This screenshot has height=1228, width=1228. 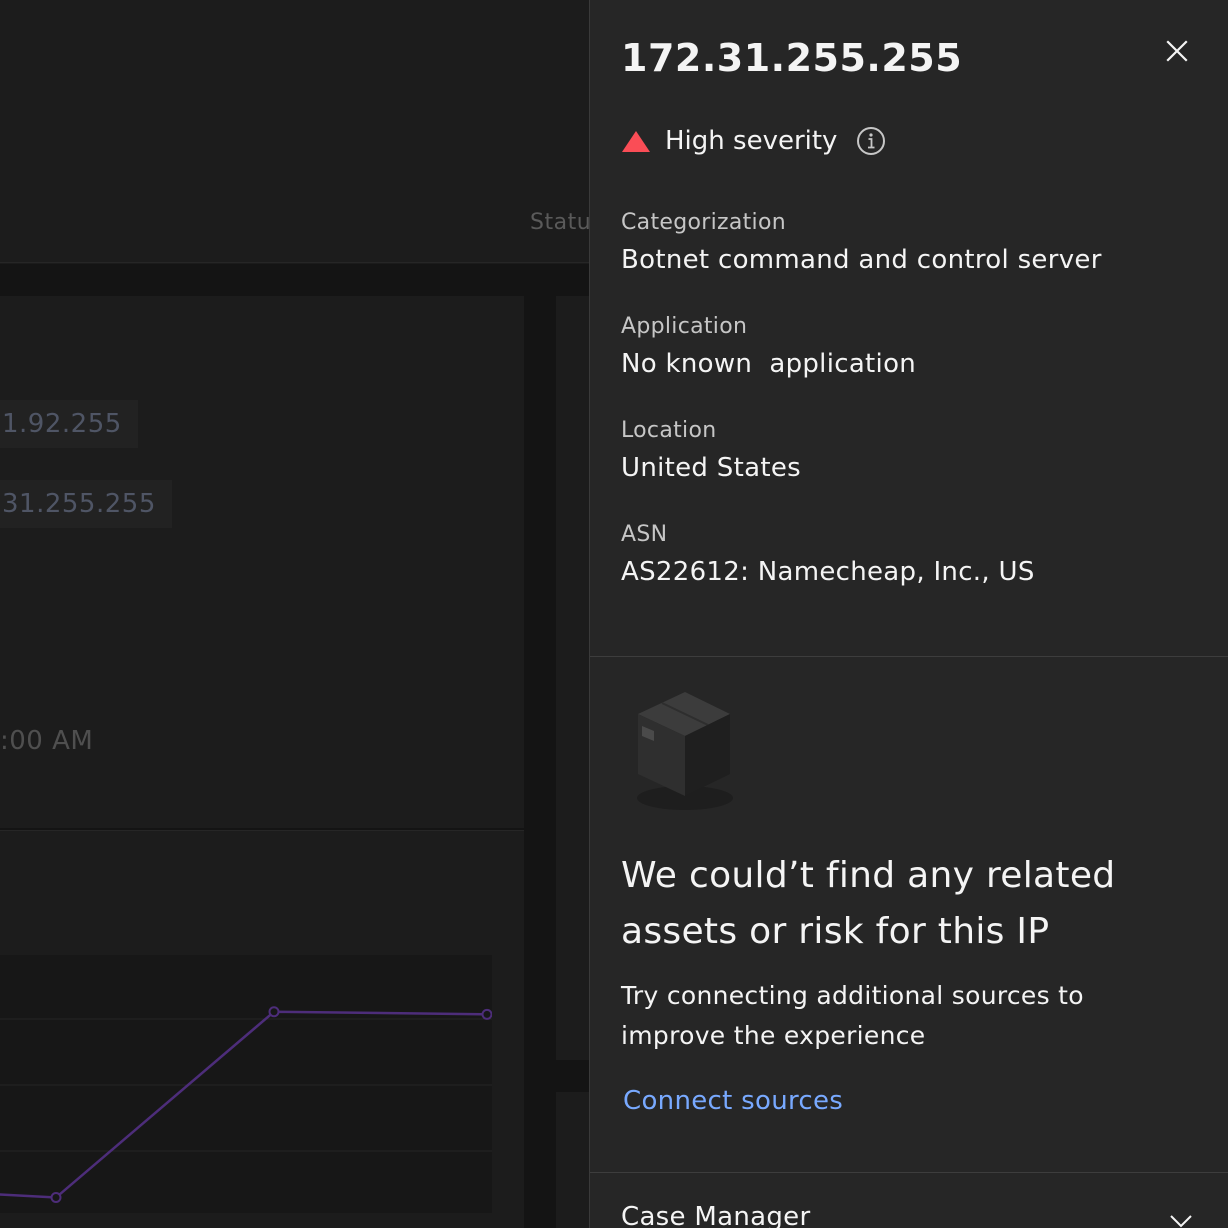 What do you see at coordinates (684, 326) in the screenshot?
I see `field-label: Application` at bounding box center [684, 326].